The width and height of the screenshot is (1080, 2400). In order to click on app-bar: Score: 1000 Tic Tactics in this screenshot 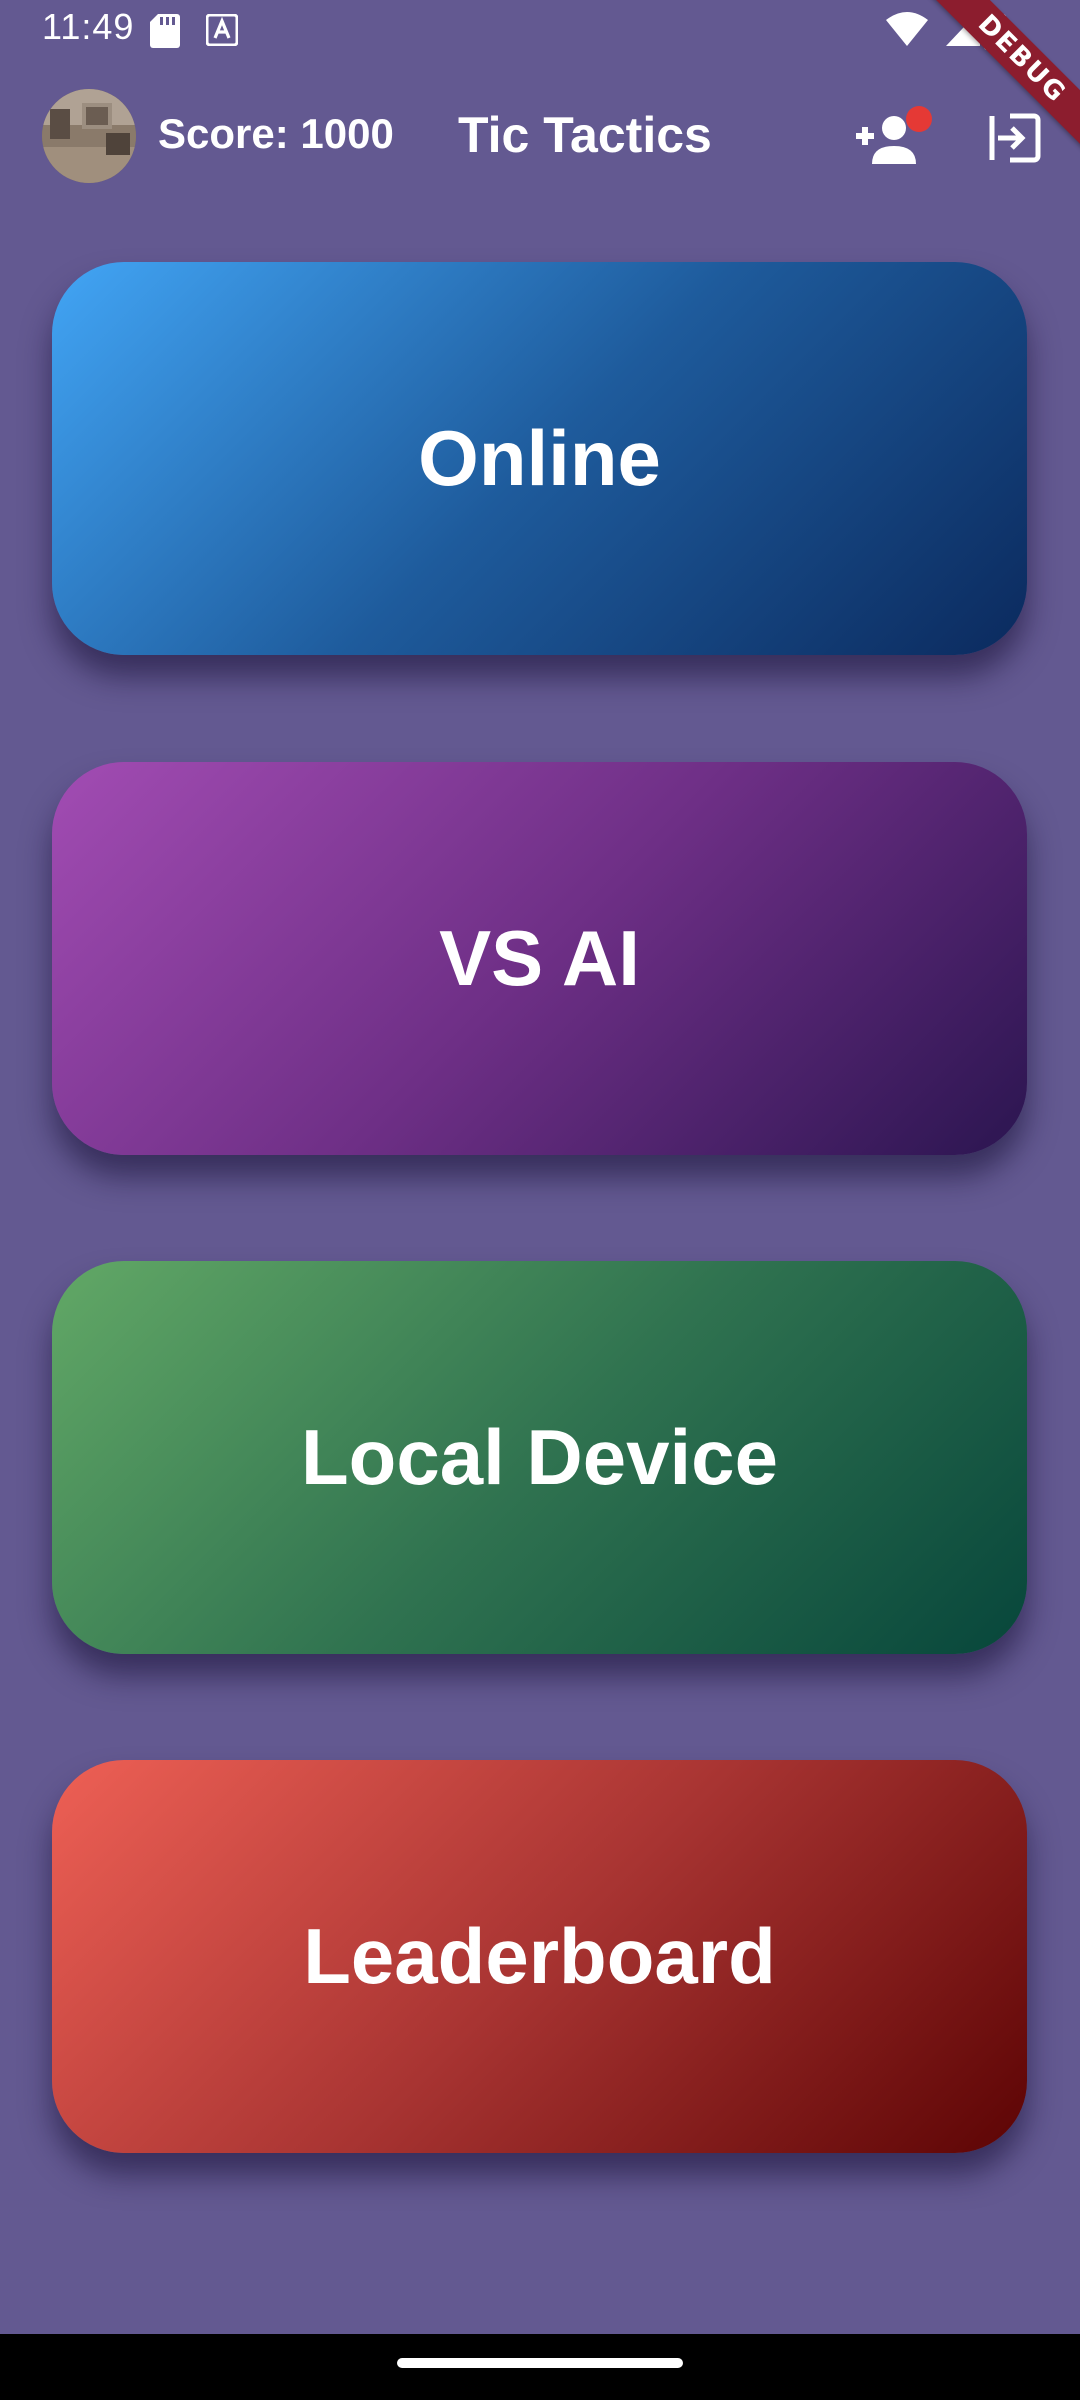, I will do `click(540, 137)`.